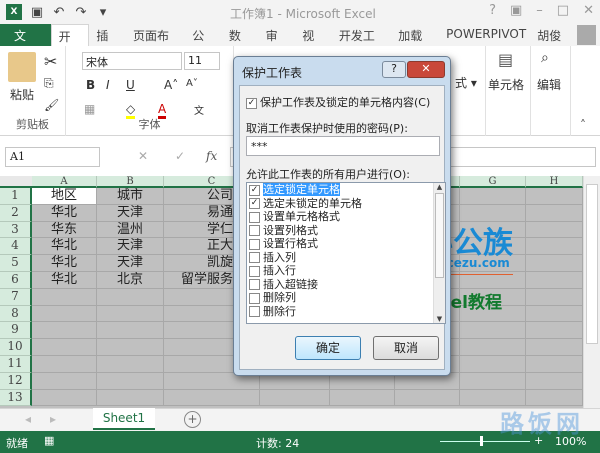 This screenshot has height=453, width=600. I want to click on column-header-A: A, so click(64, 182).